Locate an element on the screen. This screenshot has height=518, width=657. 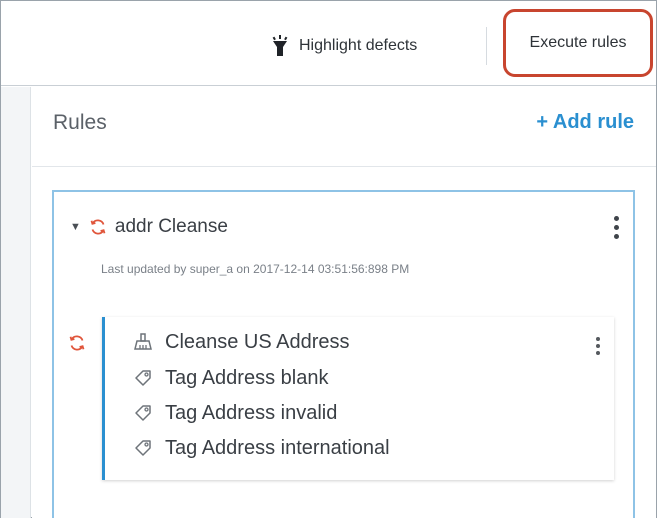
execute-rules-label: Execute rules is located at coordinates (578, 42).